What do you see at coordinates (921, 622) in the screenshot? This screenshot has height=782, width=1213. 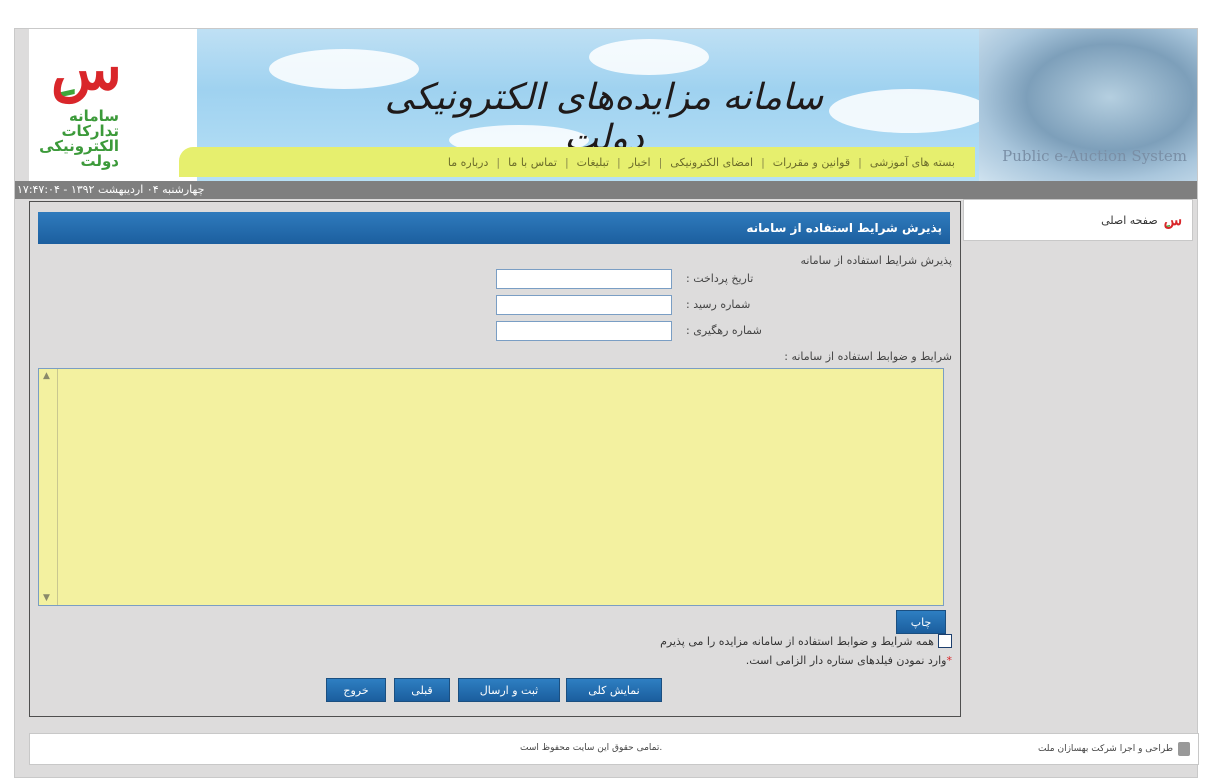 I see `print-button: چاپ` at bounding box center [921, 622].